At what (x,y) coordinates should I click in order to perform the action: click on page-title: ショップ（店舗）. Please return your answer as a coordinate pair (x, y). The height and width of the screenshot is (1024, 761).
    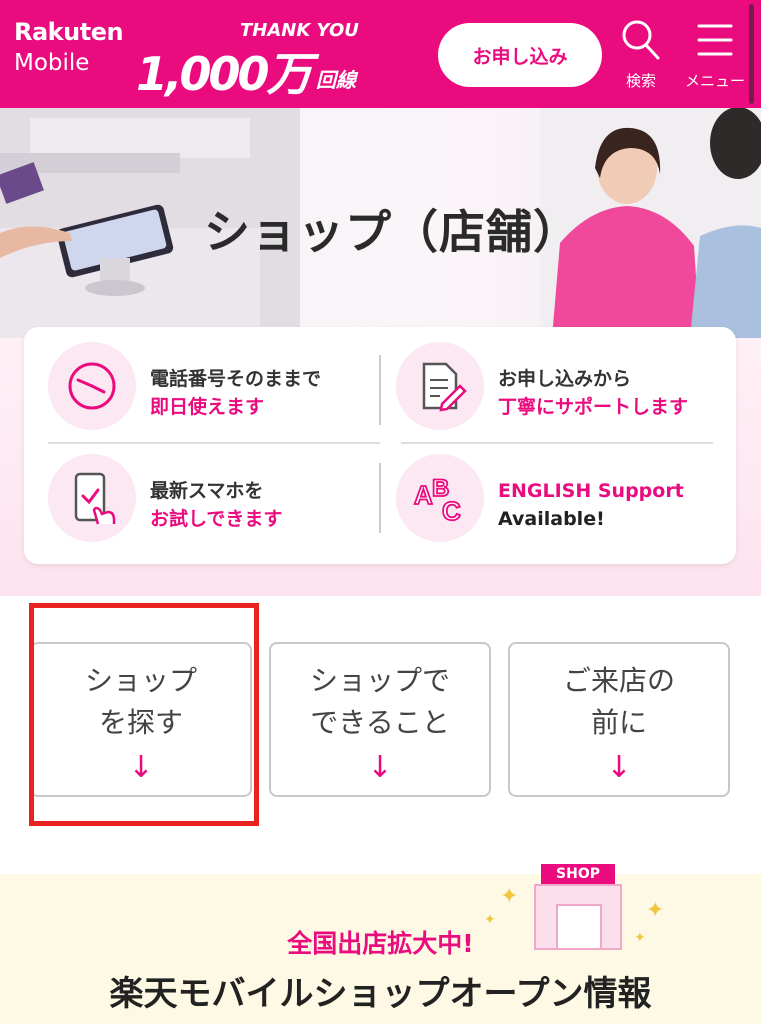
    Looking at the image, I should click on (392, 232).